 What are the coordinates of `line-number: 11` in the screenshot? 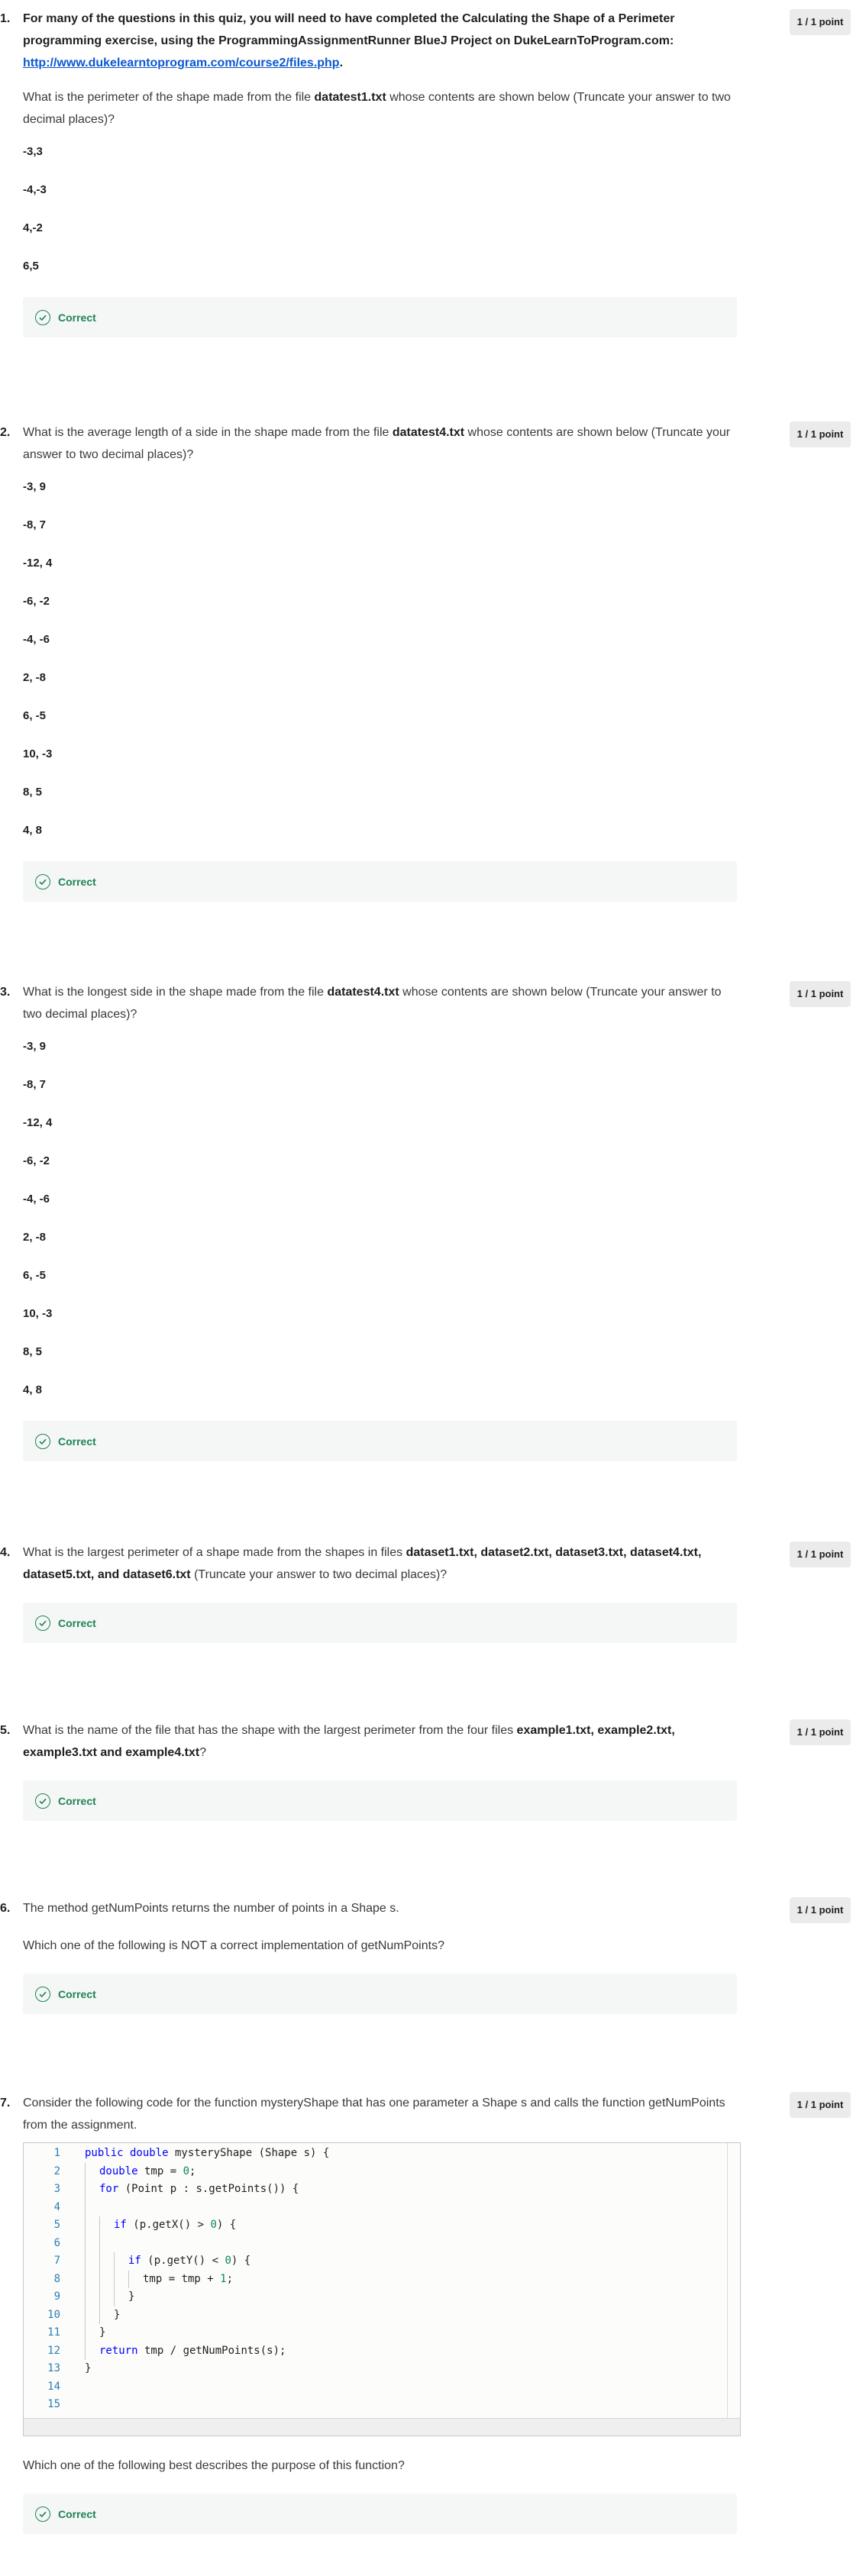 It's located at (53, 2332).